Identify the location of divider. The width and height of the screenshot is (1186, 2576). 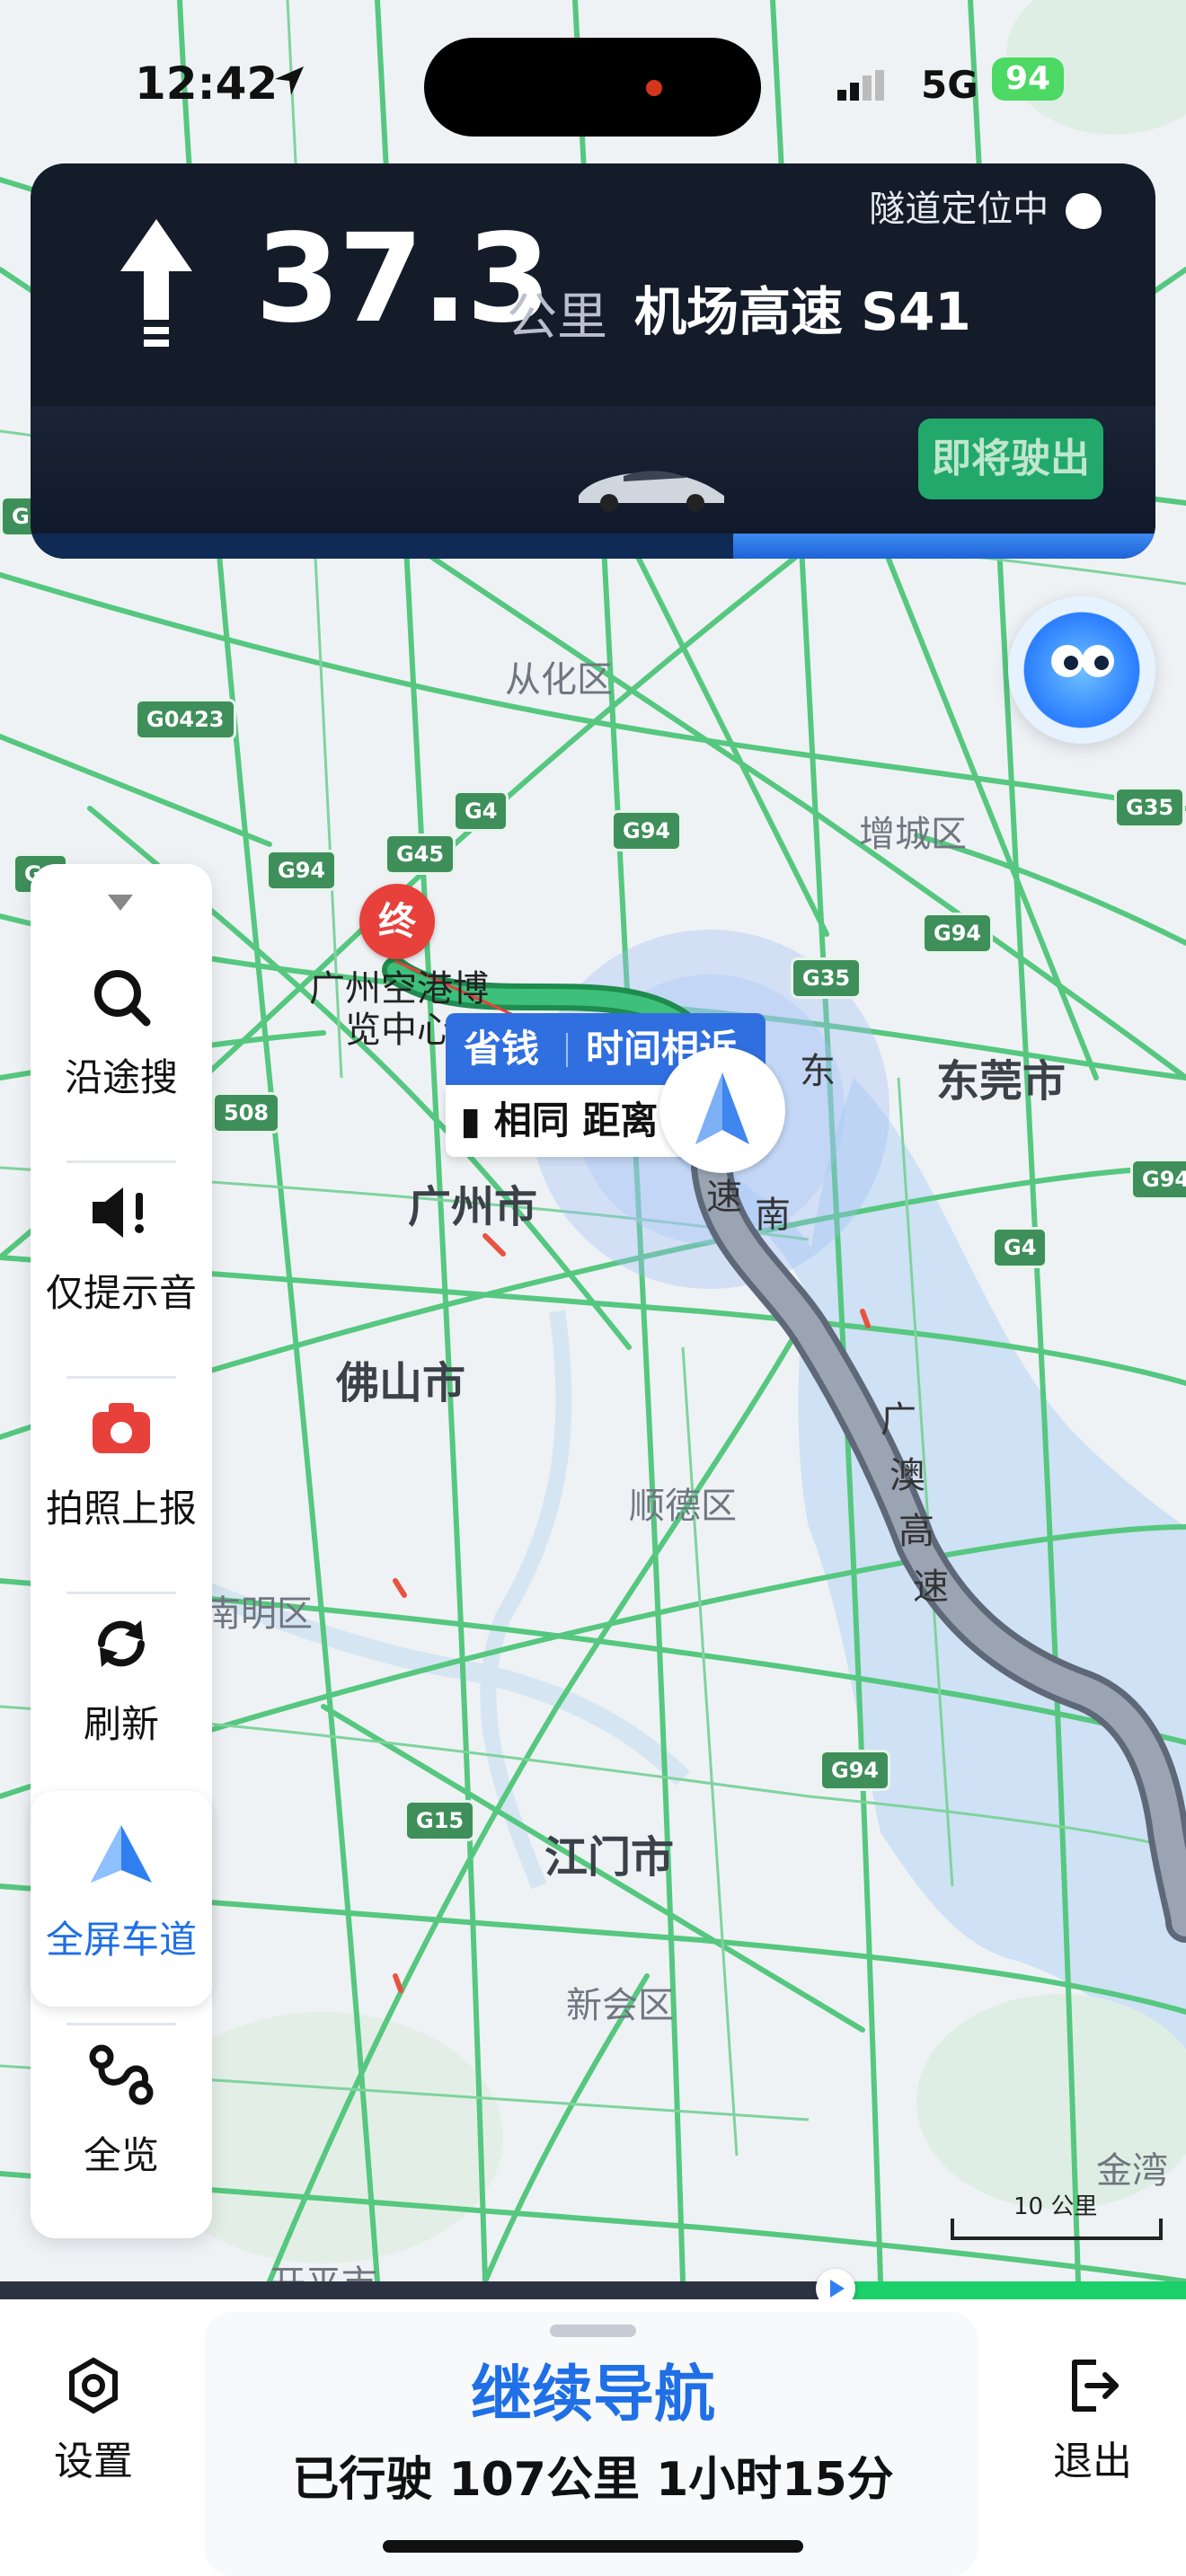
(567, 1050).